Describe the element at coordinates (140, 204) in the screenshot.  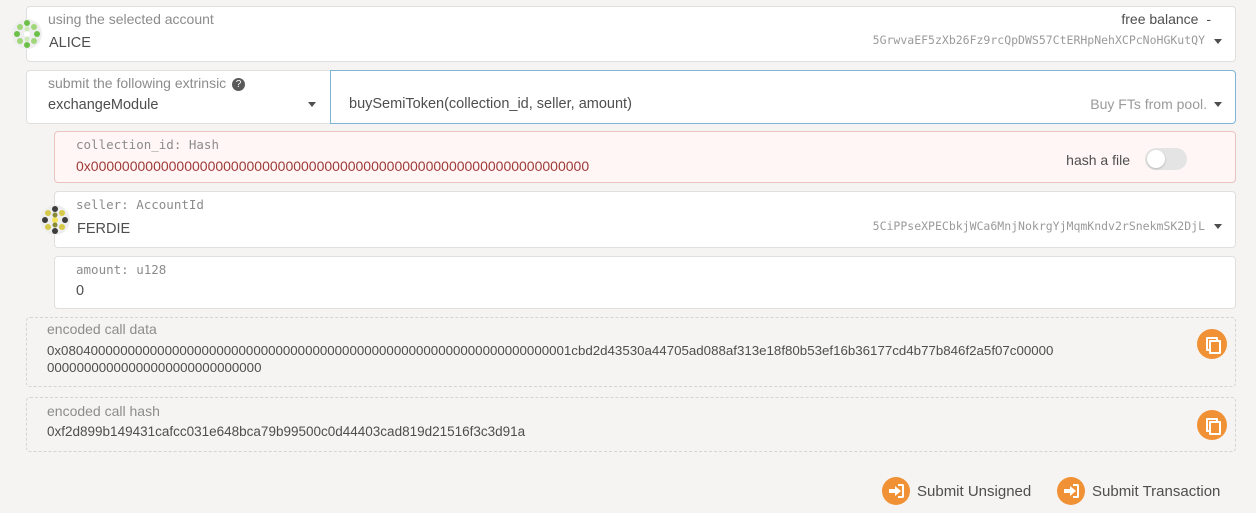
I see `seller-label: seller: AccountId` at that location.